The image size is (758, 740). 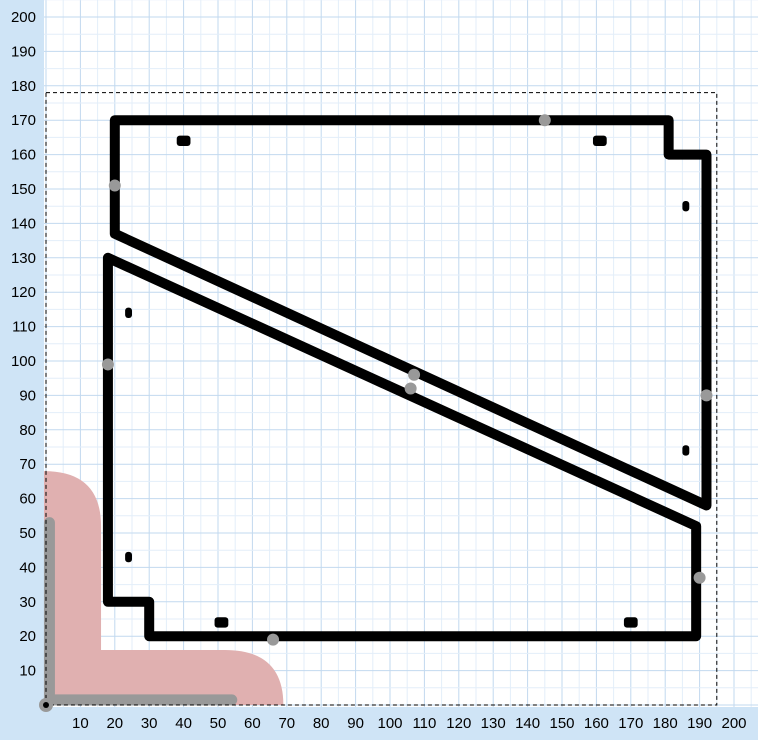 What do you see at coordinates (46, 705) in the screenshot?
I see `origin-center` at bounding box center [46, 705].